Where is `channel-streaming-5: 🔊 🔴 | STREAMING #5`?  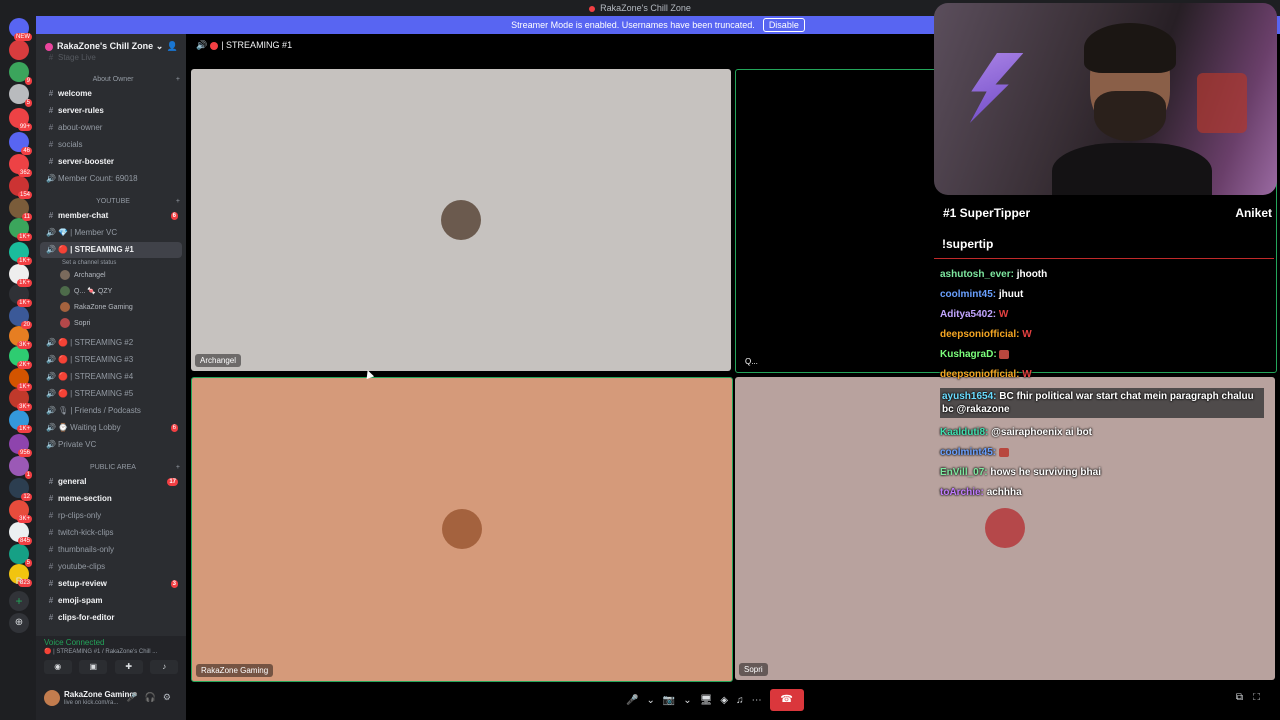
channel-streaming-5: 🔊 🔴 | STREAMING #5 is located at coordinates (111, 394).